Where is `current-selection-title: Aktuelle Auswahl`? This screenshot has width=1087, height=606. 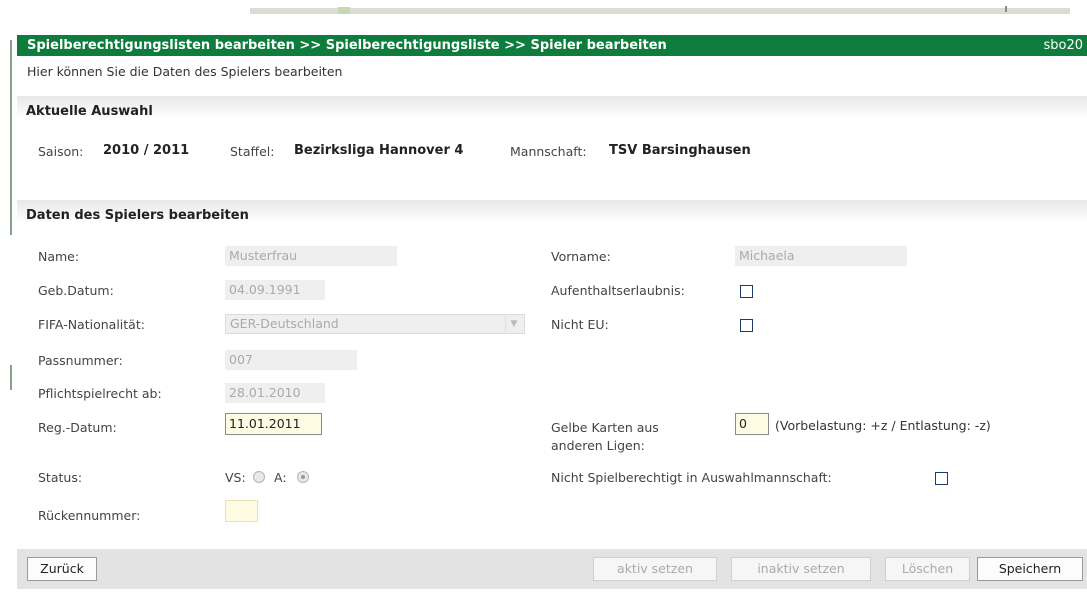 current-selection-title: Aktuelle Auswahl is located at coordinates (89, 111).